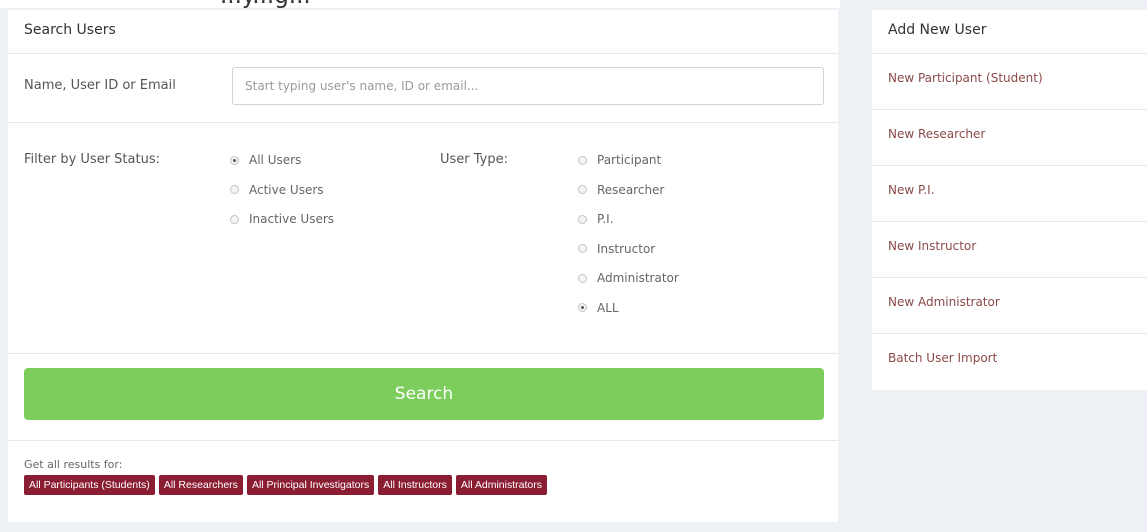 The image size is (1147, 532). I want to click on type-radio-all: ALL, so click(628, 308).